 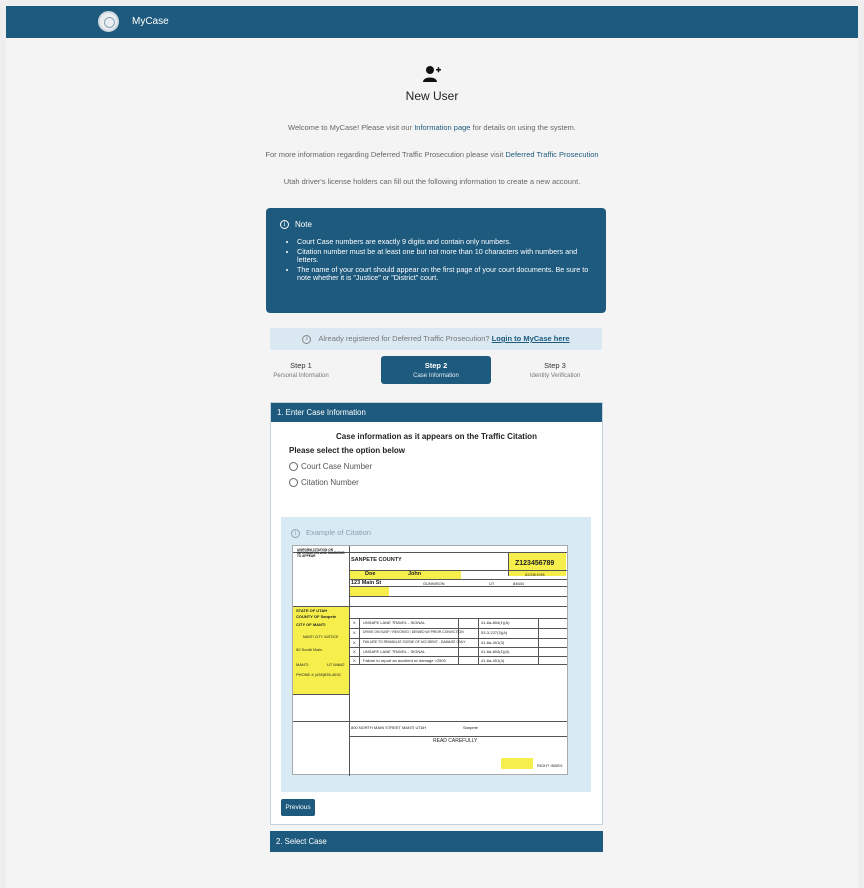 What do you see at coordinates (336, 664) in the screenshot?
I see `court-state-zip: UT 84642` at bounding box center [336, 664].